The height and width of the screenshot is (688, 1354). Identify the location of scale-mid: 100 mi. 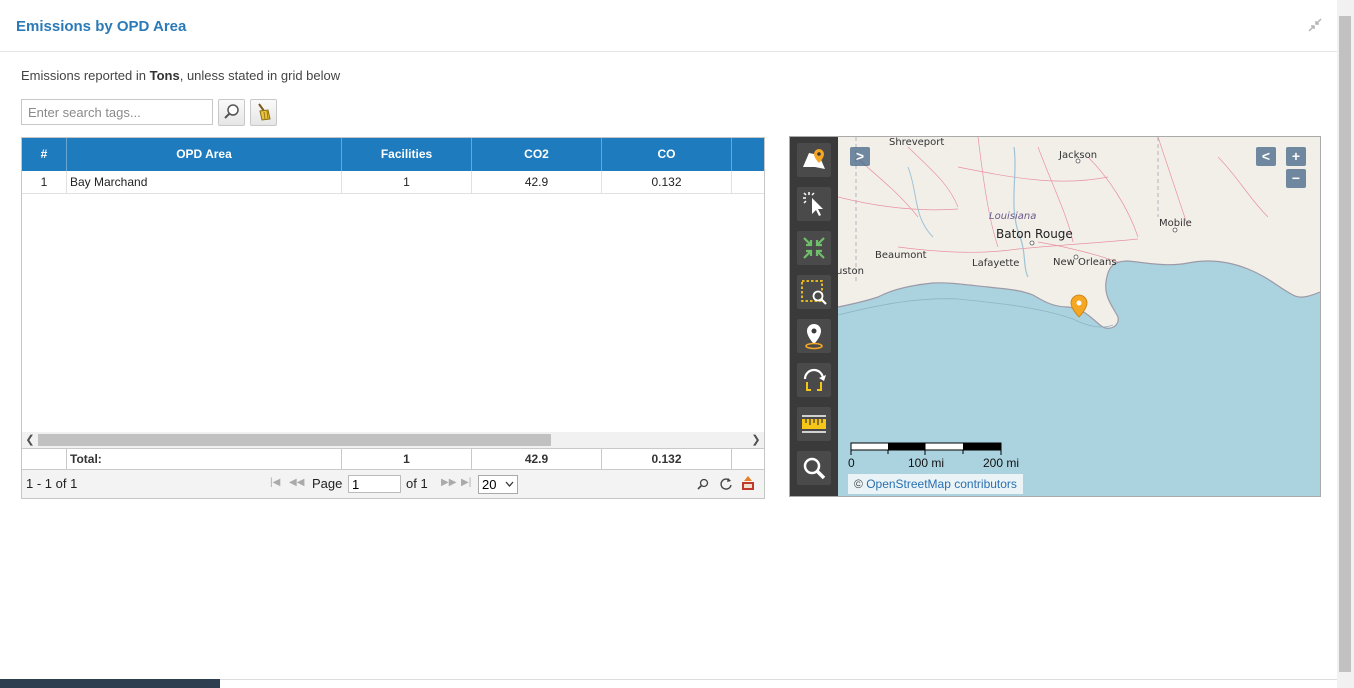
(926, 463).